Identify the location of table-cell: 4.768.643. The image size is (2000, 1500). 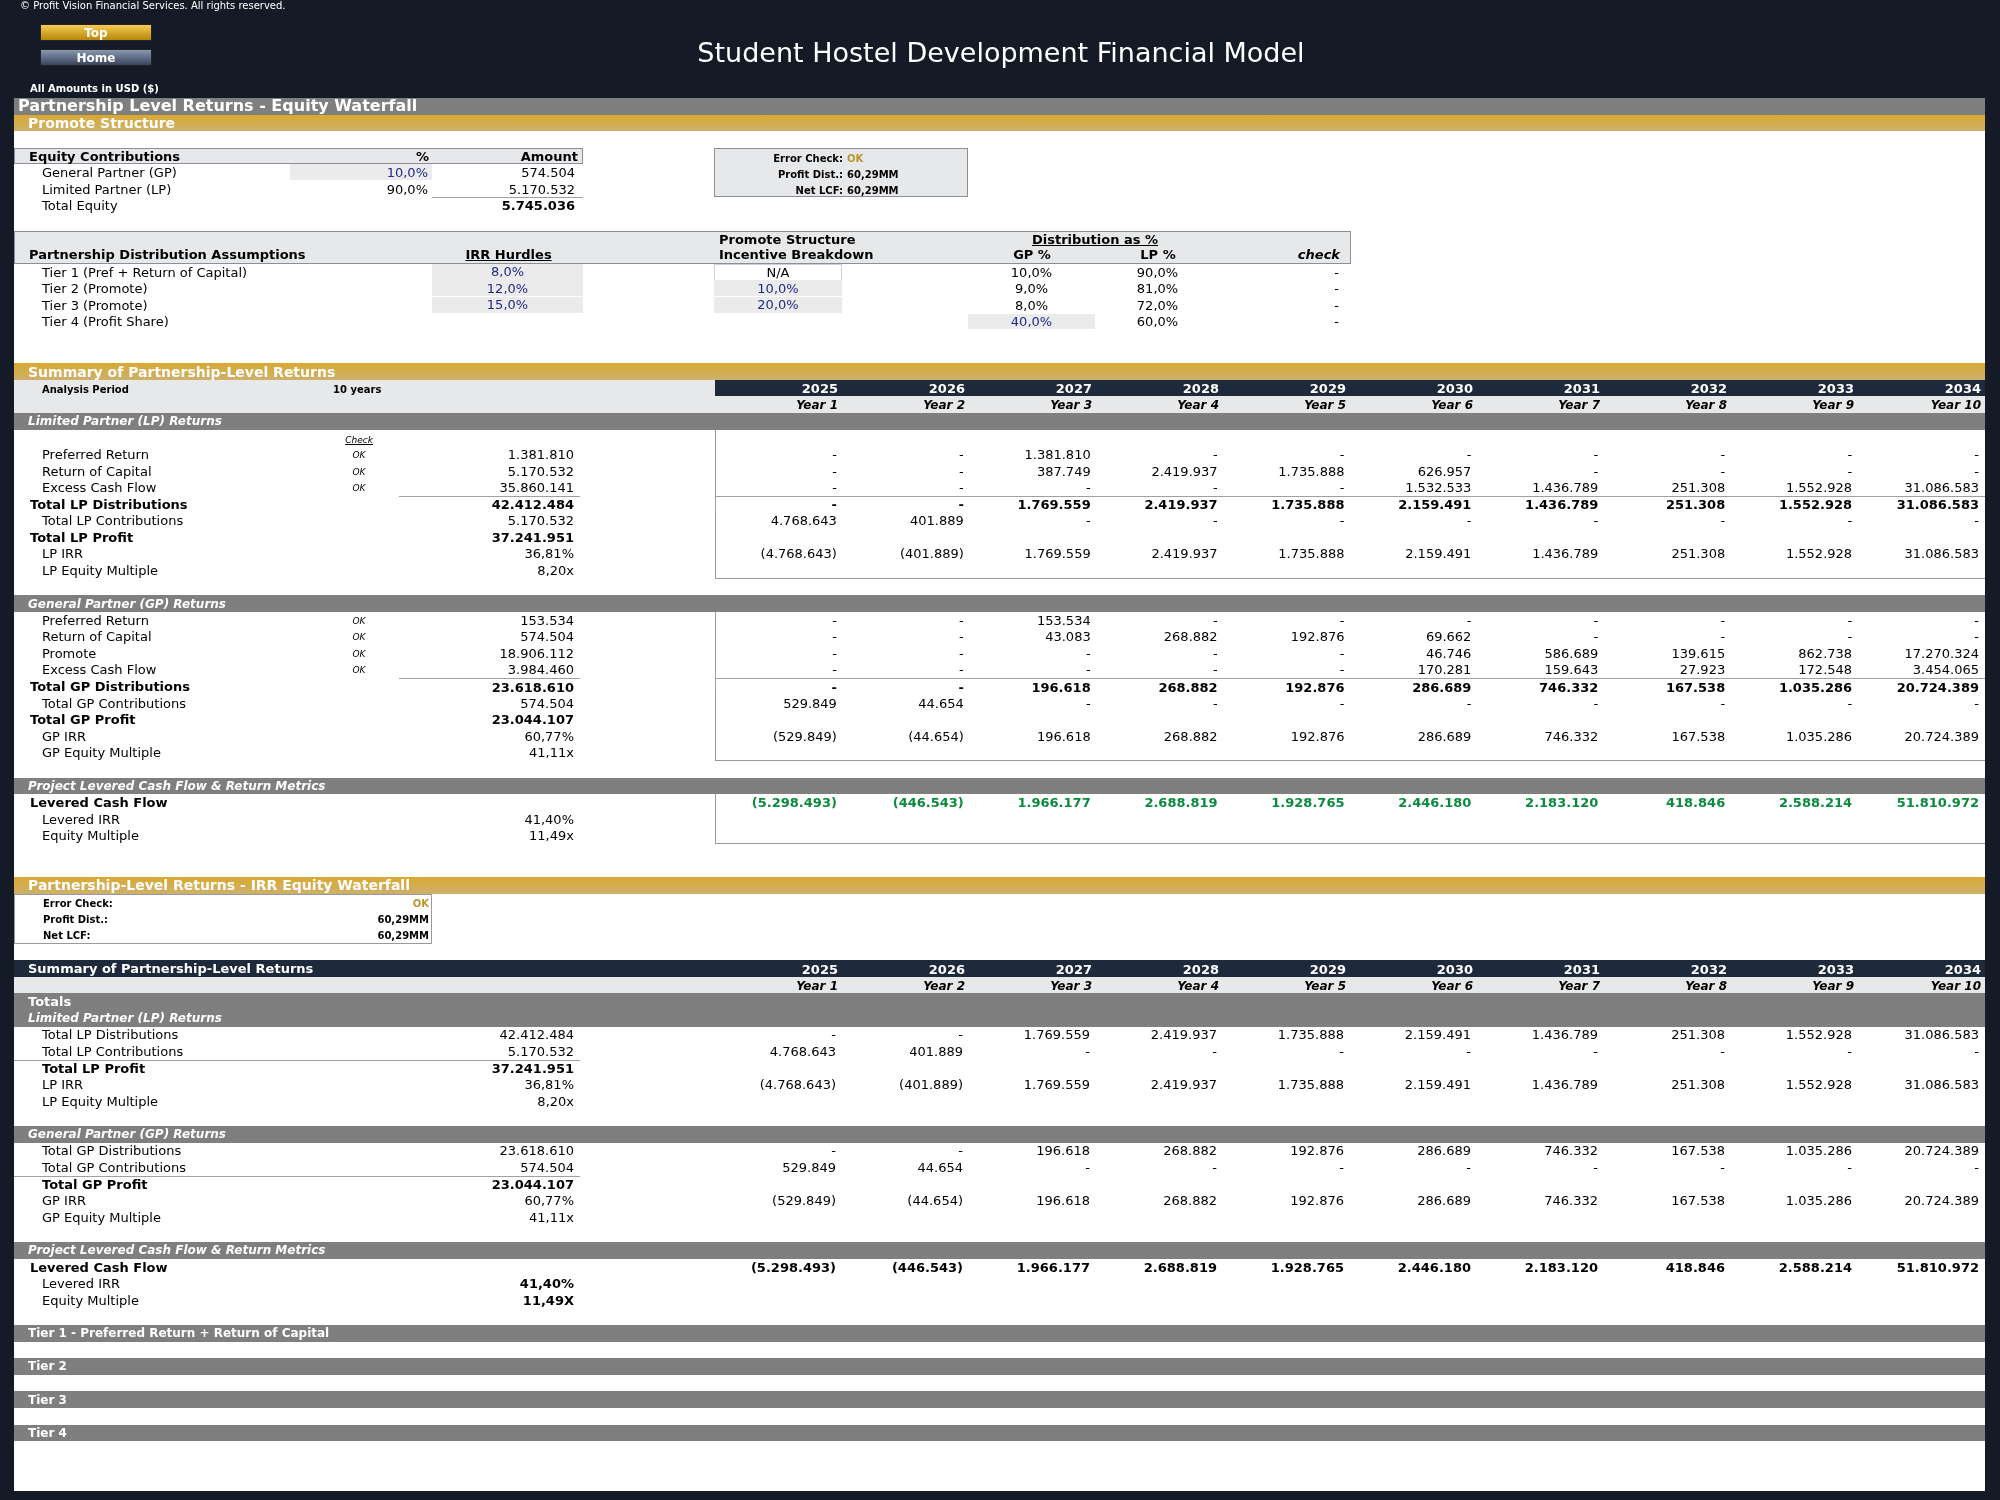
(802, 1051).